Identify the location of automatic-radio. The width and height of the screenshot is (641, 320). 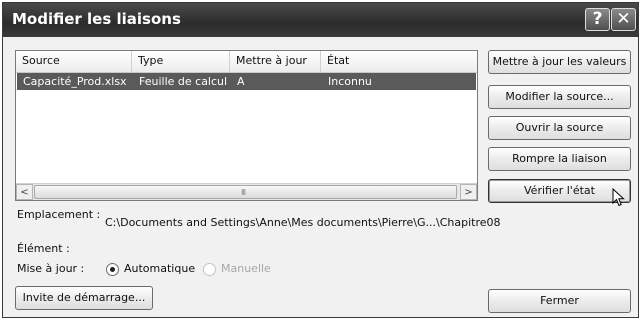
(112, 269).